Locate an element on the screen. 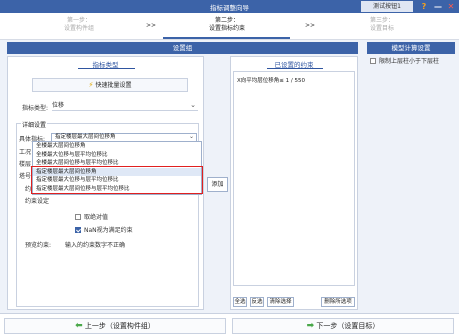  step-1-label: 设置构件组 is located at coordinates (78, 28).